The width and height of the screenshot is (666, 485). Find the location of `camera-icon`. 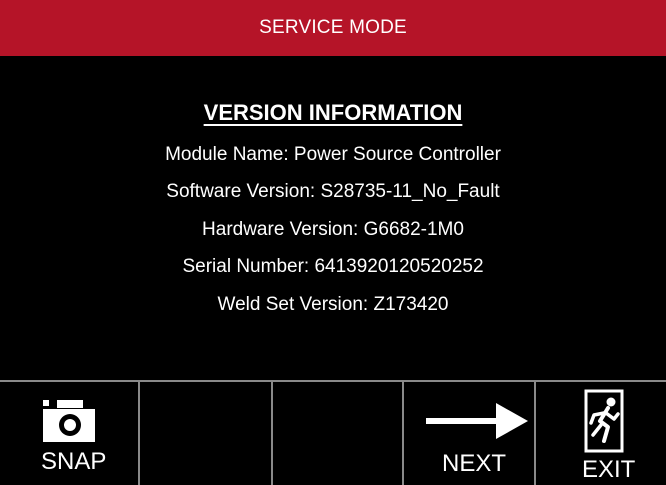

camera-icon is located at coordinates (69, 421).